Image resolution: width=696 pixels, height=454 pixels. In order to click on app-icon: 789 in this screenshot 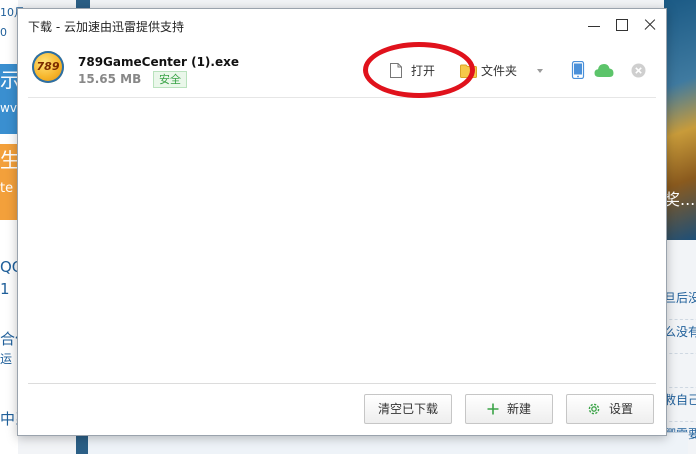, I will do `click(48, 67)`.